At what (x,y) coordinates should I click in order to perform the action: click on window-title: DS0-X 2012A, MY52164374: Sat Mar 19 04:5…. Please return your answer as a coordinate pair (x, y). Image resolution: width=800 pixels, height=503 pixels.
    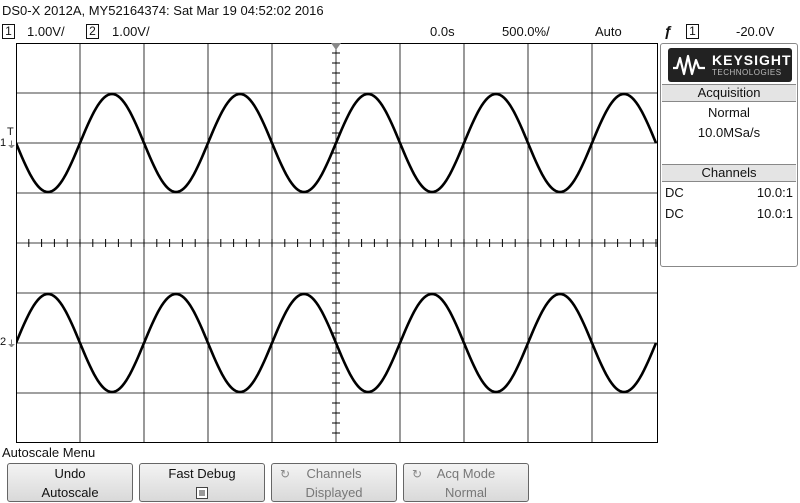
    Looking at the image, I should click on (163, 10).